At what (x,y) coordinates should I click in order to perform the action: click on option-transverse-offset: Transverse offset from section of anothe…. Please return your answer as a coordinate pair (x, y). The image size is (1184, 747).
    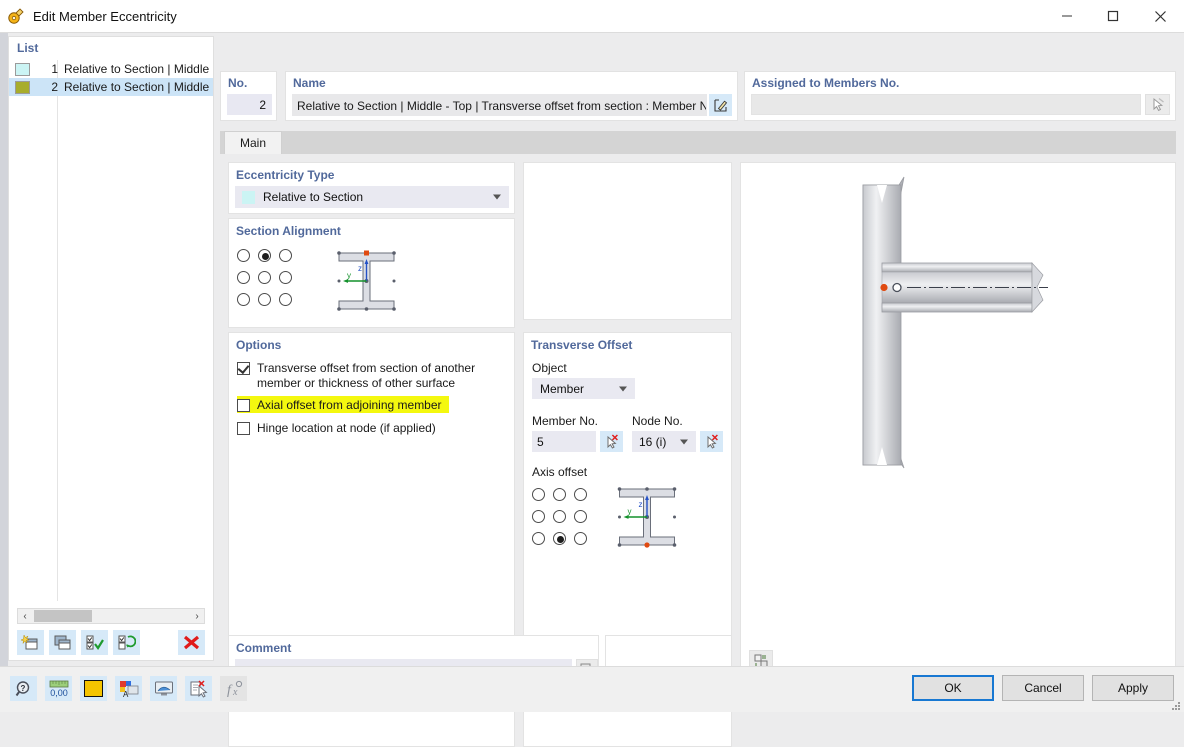
    Looking at the image, I should click on (372, 376).